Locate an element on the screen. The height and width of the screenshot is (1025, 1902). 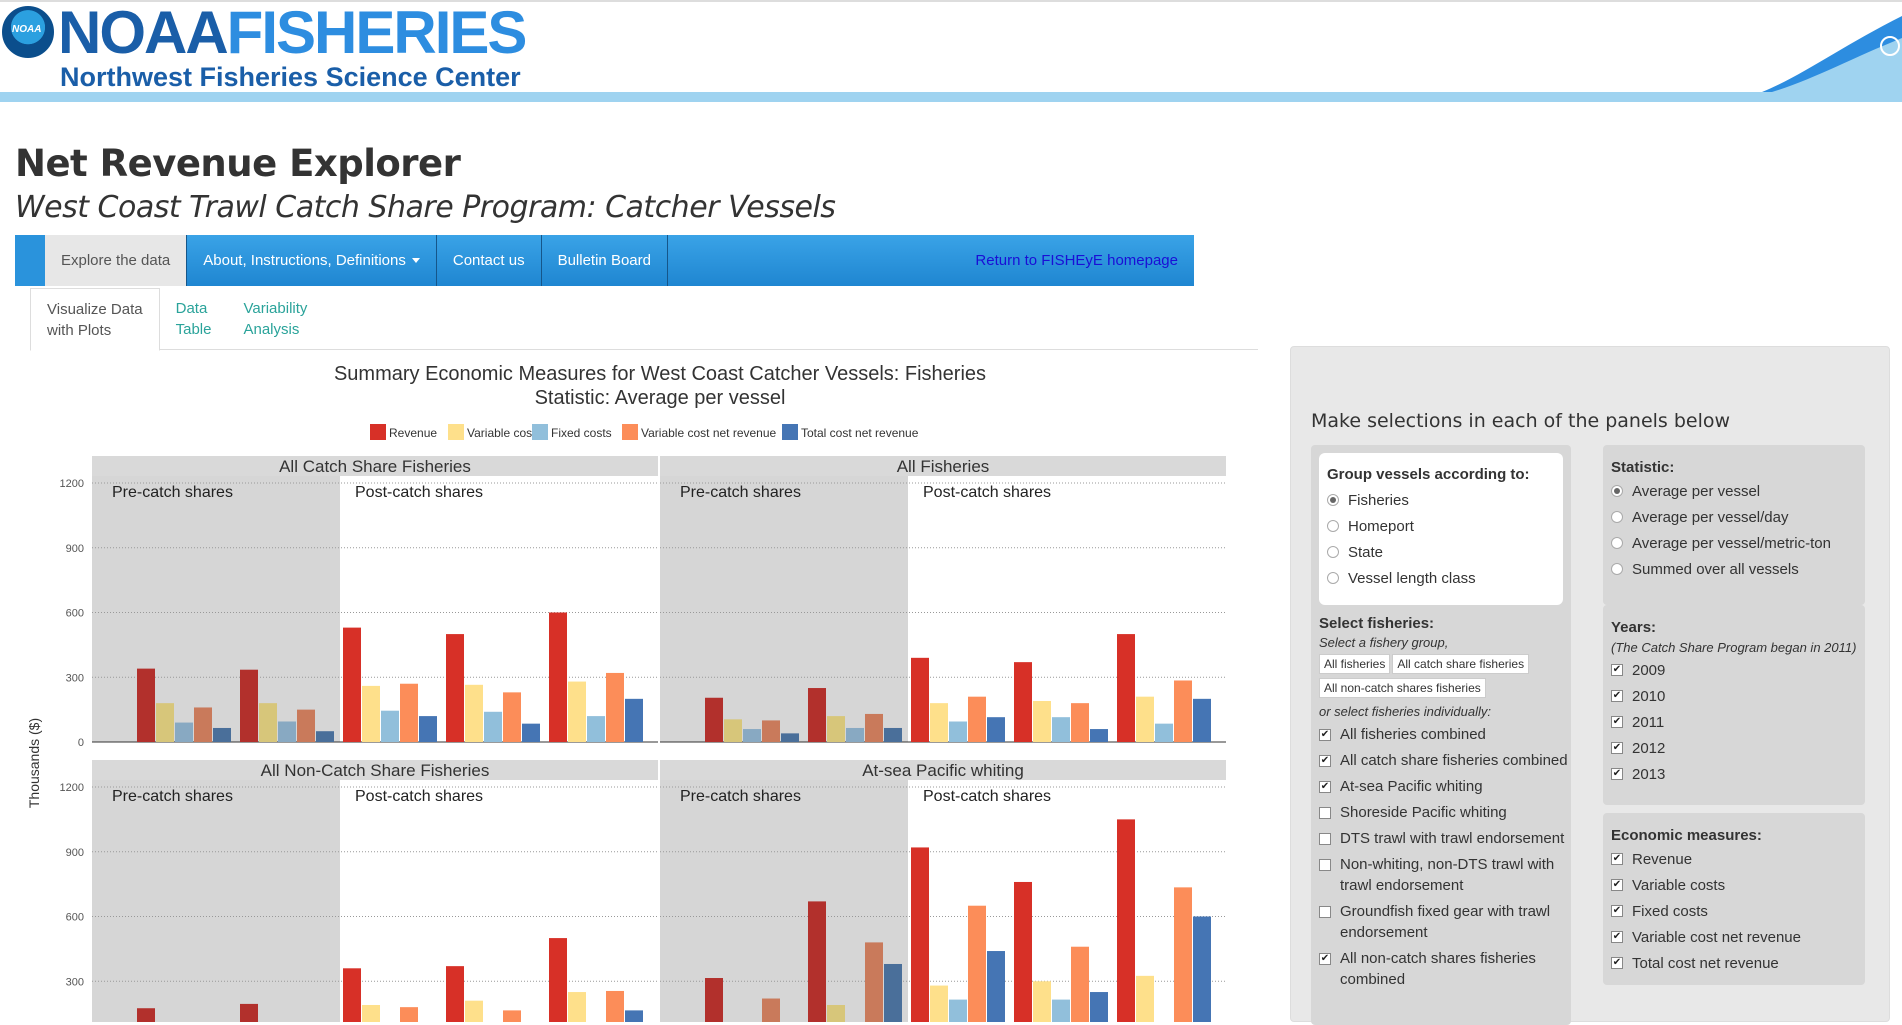
measure-item: ✔ Fixed costs is located at coordinates (1734, 911).